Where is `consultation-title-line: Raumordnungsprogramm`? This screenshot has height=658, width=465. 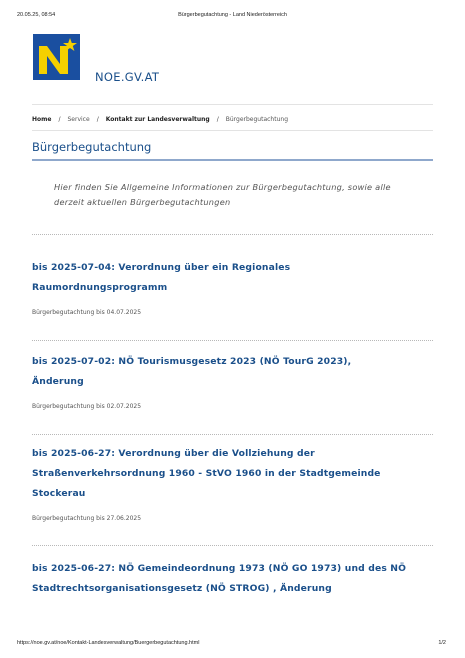
consultation-title-line: Raumordnungsprogramm is located at coordinates (100, 287).